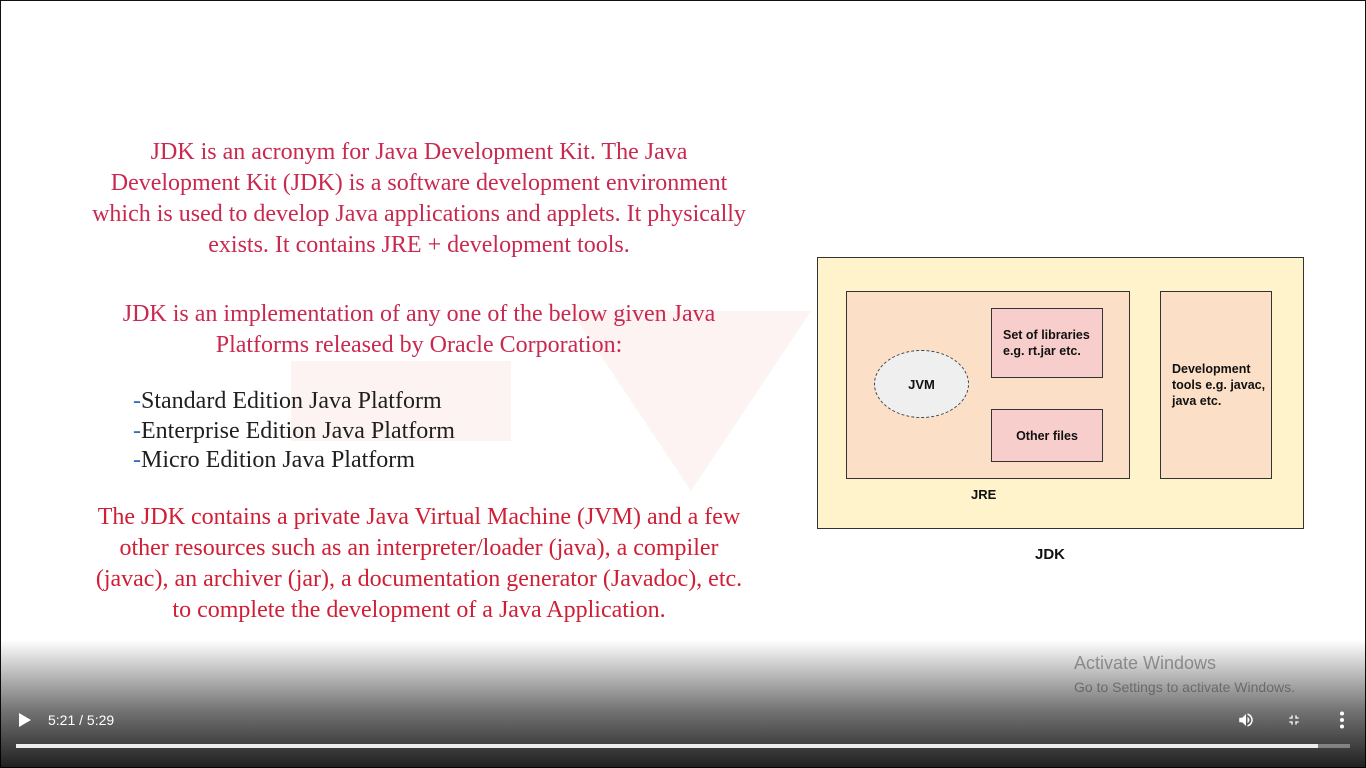 The width and height of the screenshot is (1366, 768). I want to click on volume-button, so click(1246, 720).